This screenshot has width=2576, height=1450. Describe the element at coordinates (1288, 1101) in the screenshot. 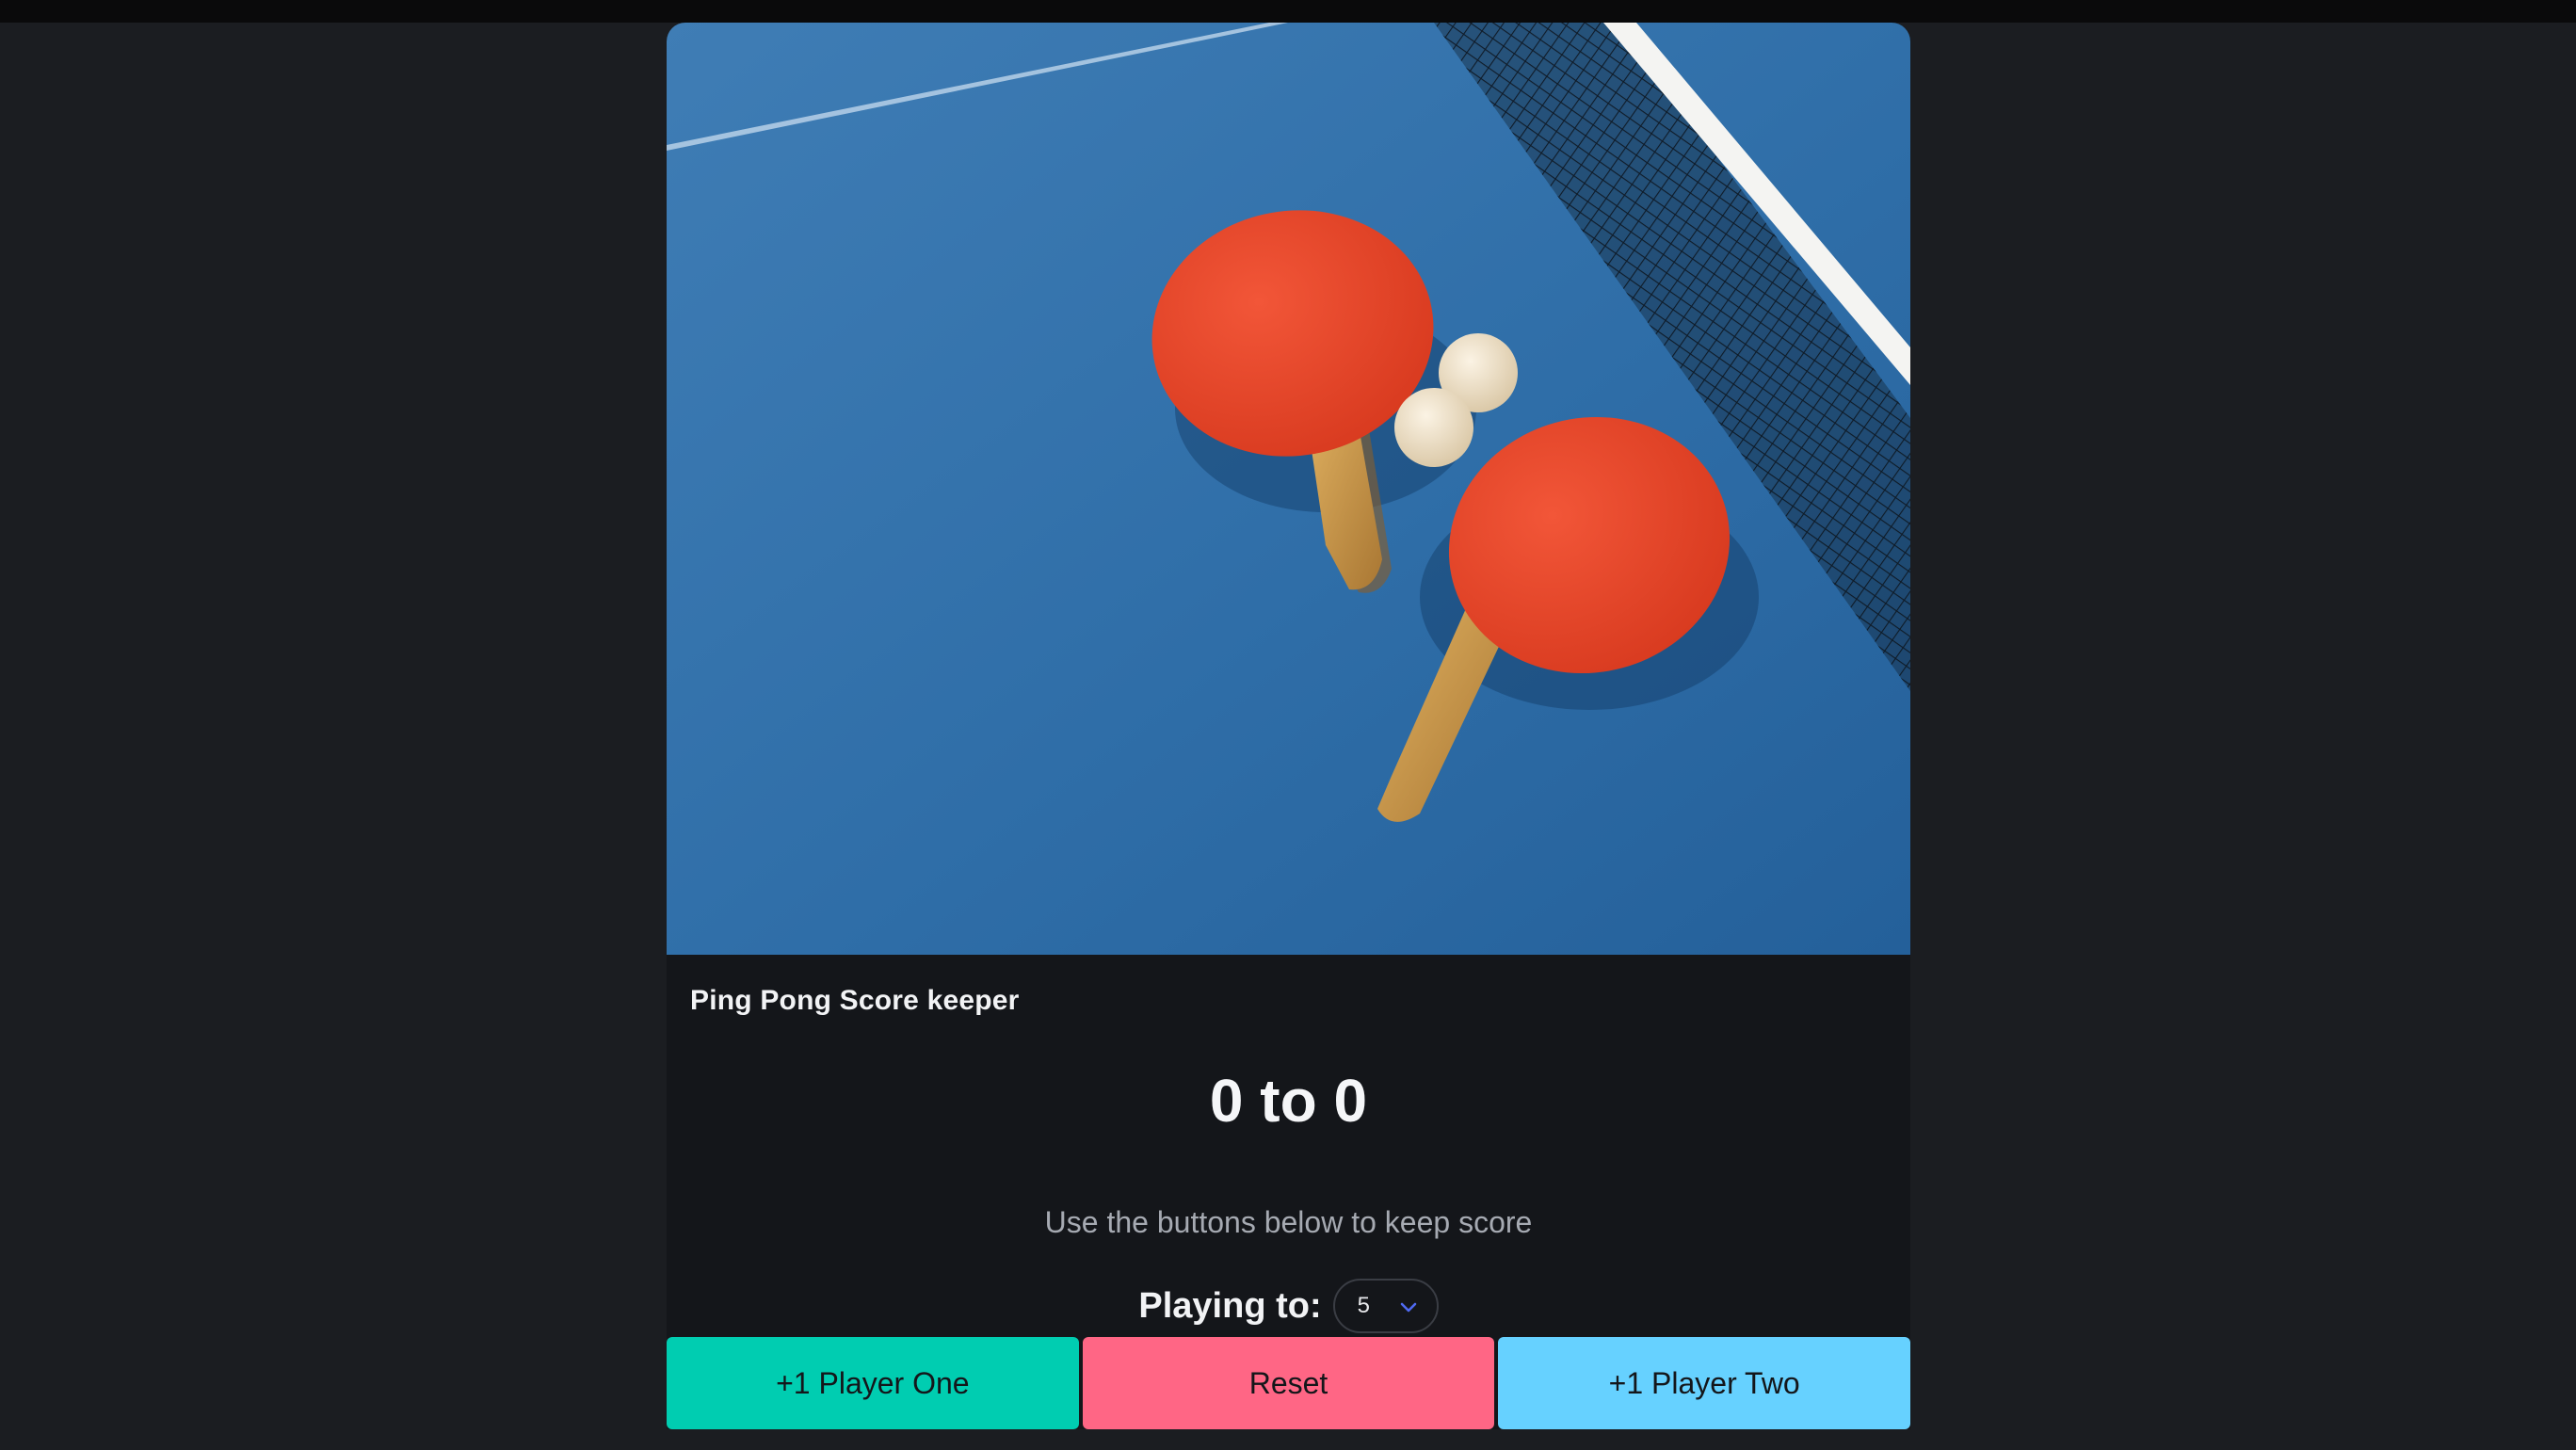

I see `score-display: 0 to 0` at that location.